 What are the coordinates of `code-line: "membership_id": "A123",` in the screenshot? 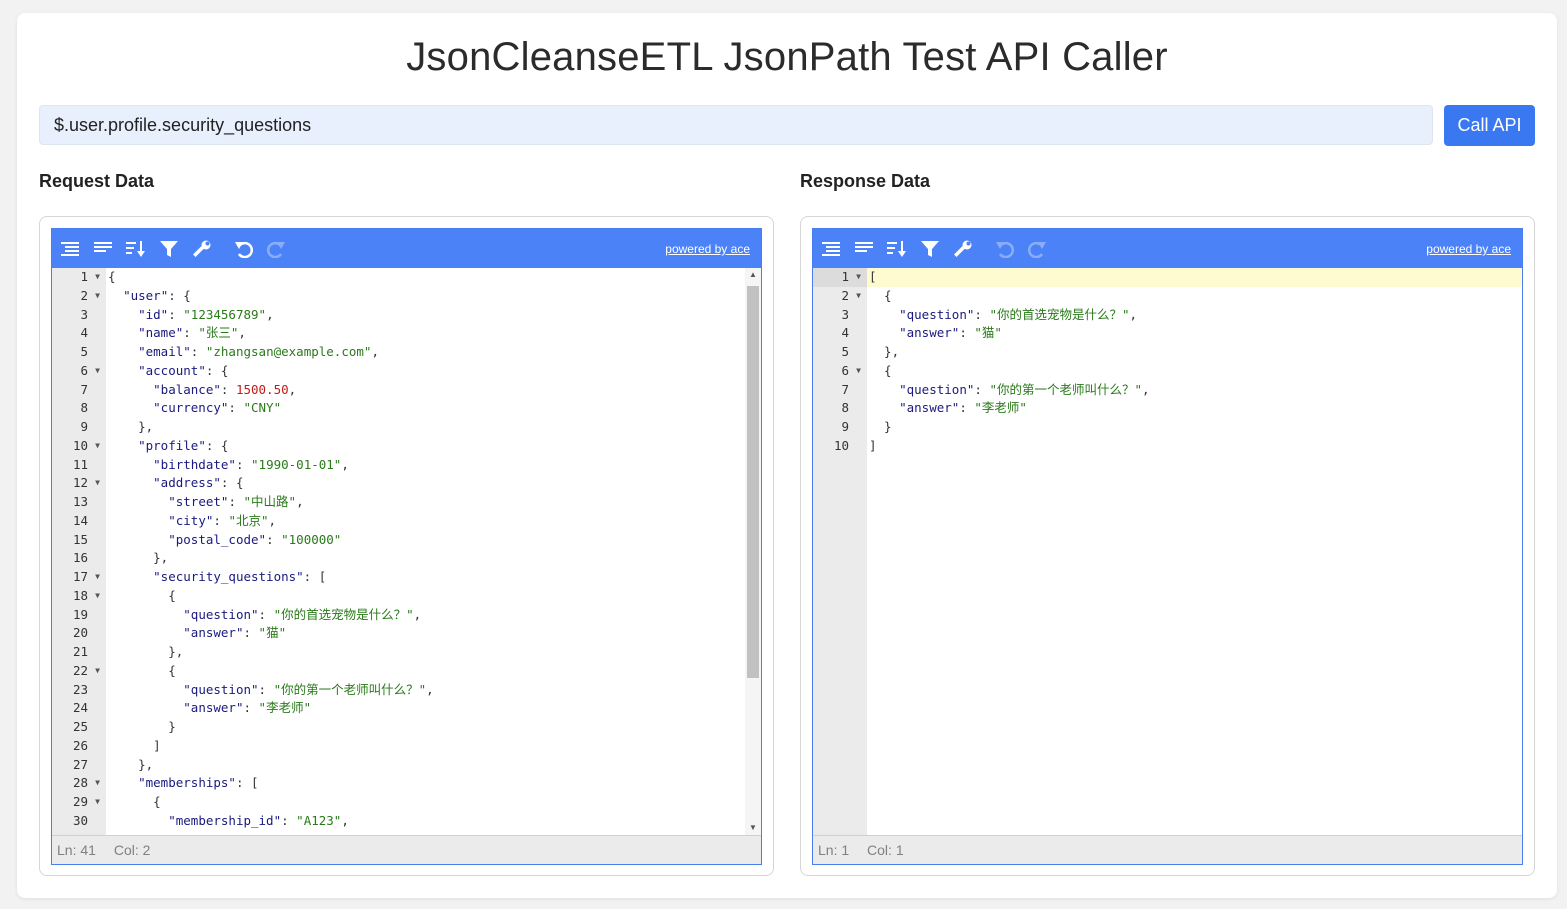 It's located at (426, 821).